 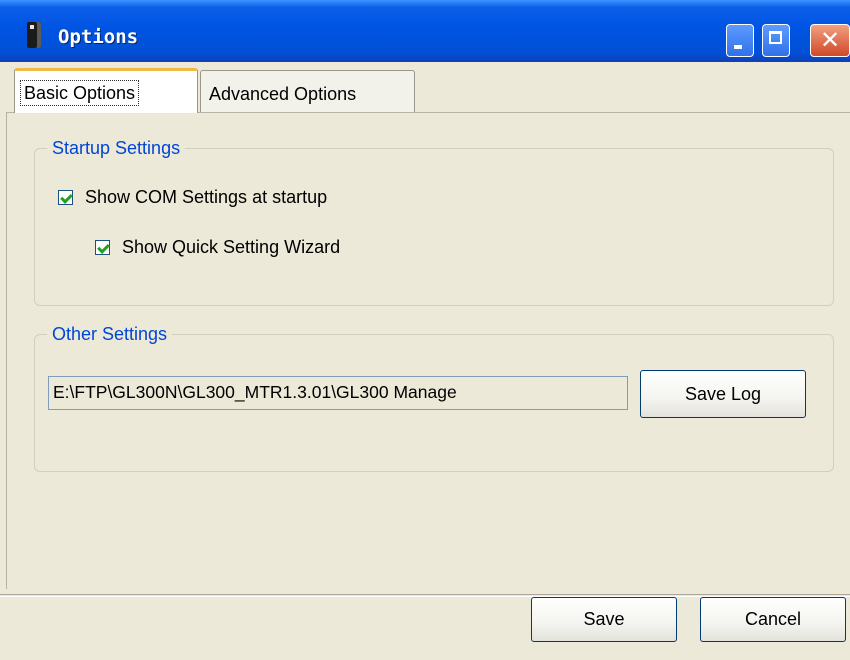 I want to click on tab-advanced-options-label: Advanced Options, so click(x=283, y=94).